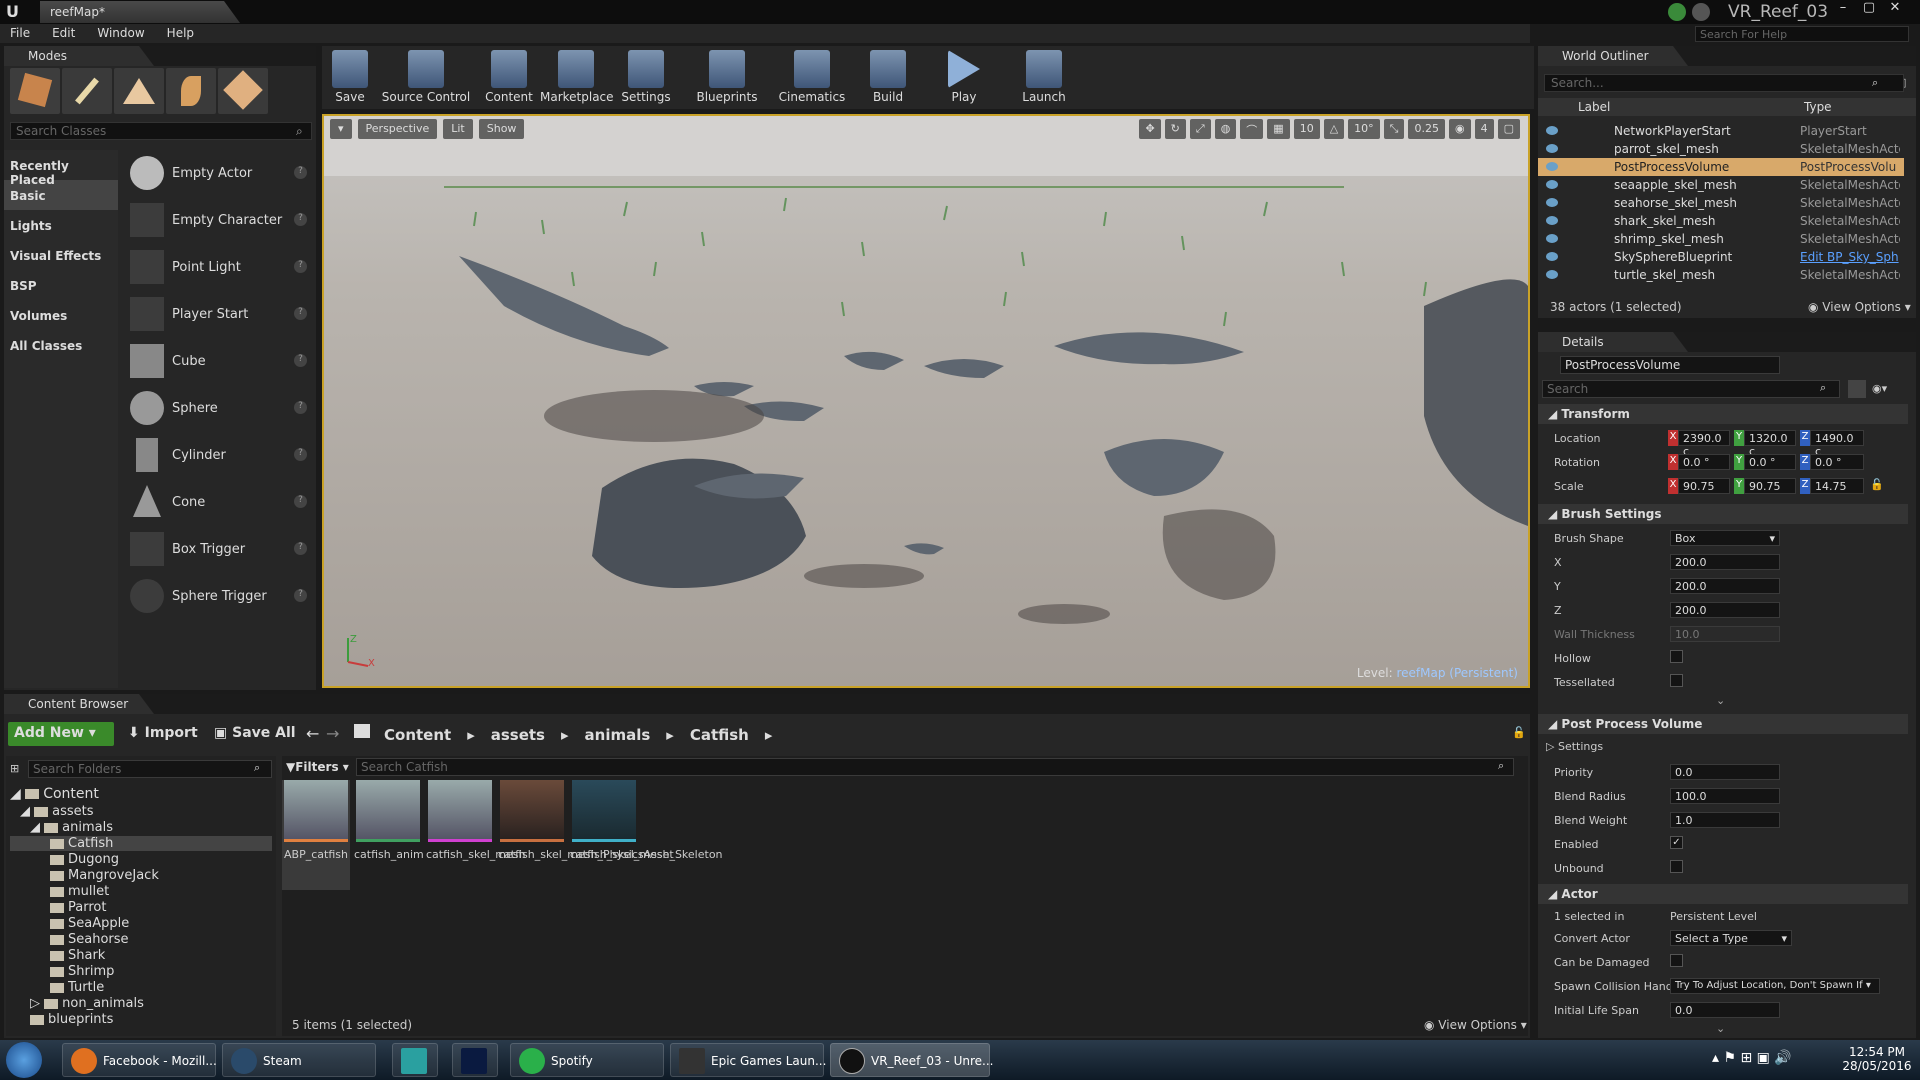  I want to click on translate-mode-icon: ✥, so click(1150, 129).